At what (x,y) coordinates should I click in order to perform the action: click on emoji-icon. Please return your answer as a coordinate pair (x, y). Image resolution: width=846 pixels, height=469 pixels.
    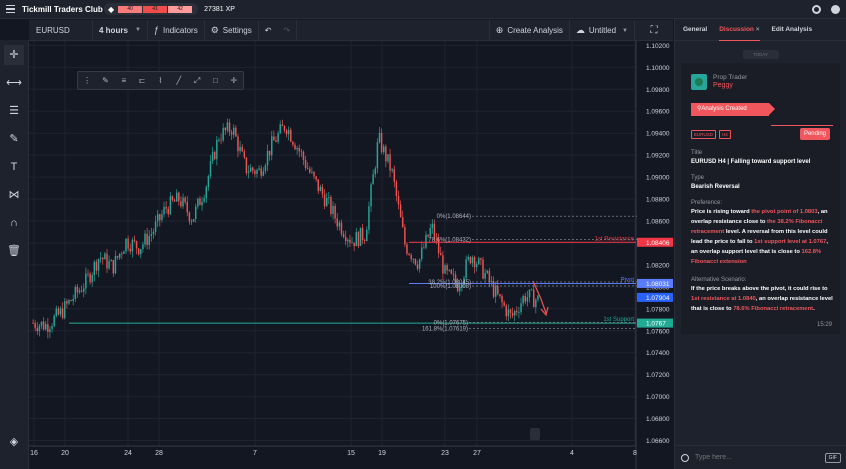
    Looking at the image, I should click on (685, 457).